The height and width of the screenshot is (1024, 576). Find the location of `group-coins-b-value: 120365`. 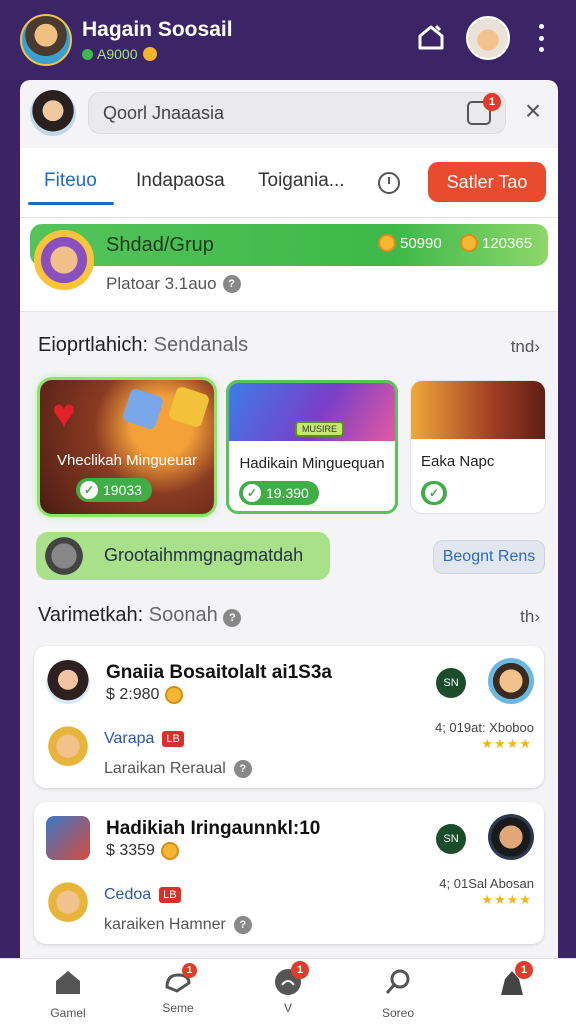

group-coins-b-value: 120365 is located at coordinates (507, 243).